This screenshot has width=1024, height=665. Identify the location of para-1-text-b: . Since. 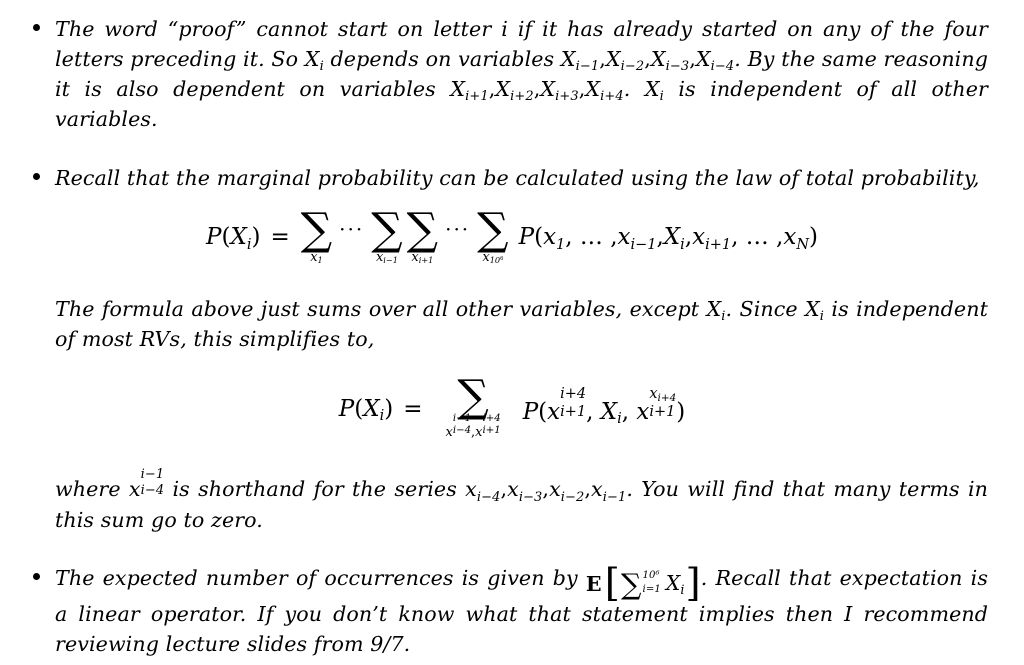
(761, 309).